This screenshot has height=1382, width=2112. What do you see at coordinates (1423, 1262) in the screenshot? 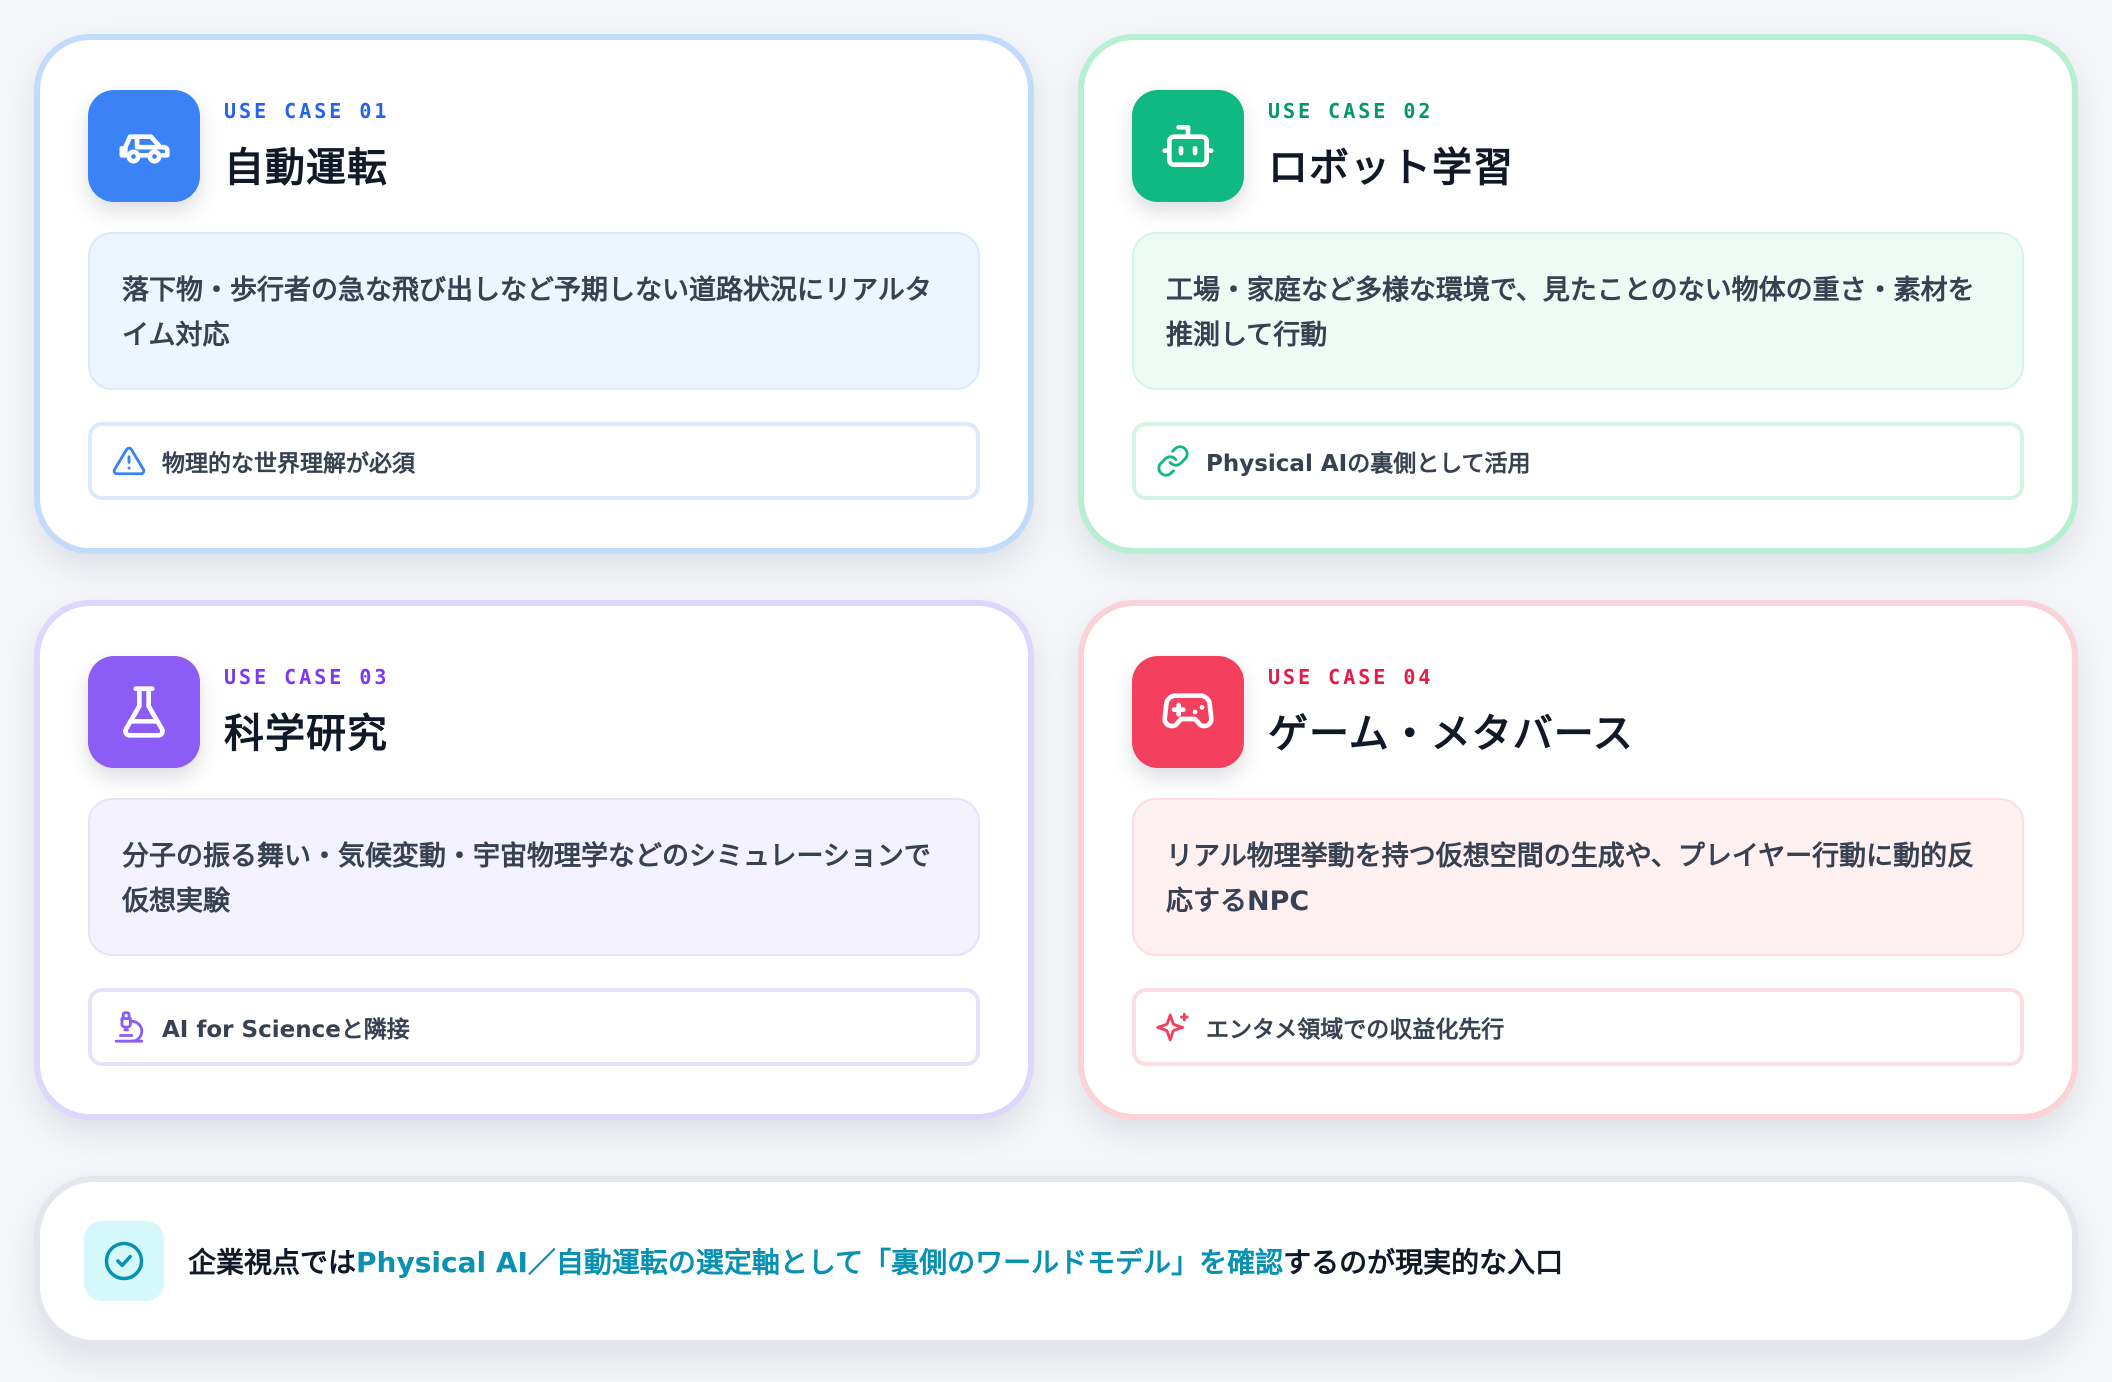
I see `summary-suffix: するのが現実的な入口` at bounding box center [1423, 1262].